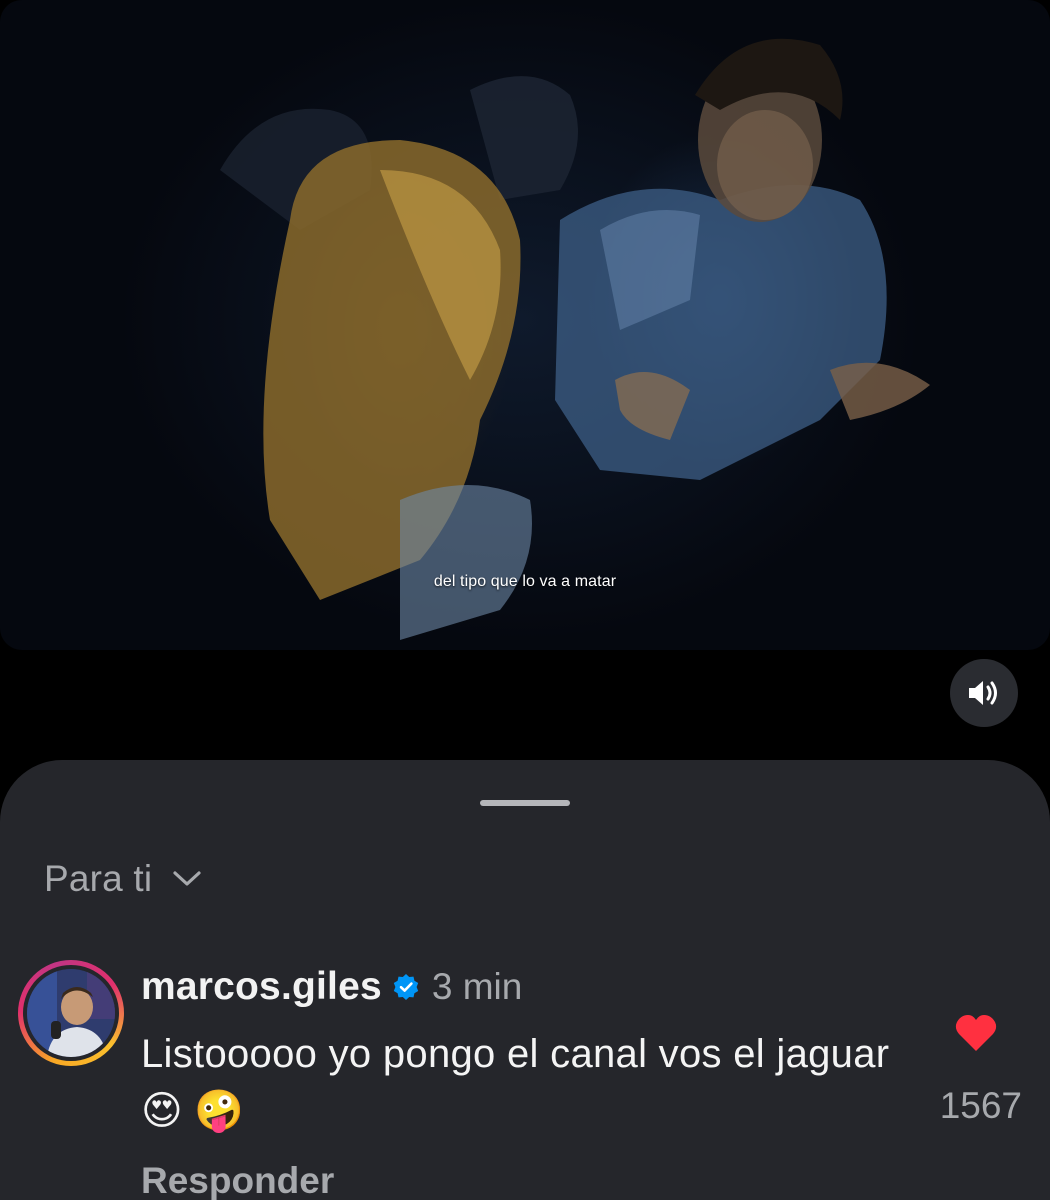  I want to click on speaker-volume-icon, so click(983, 693).